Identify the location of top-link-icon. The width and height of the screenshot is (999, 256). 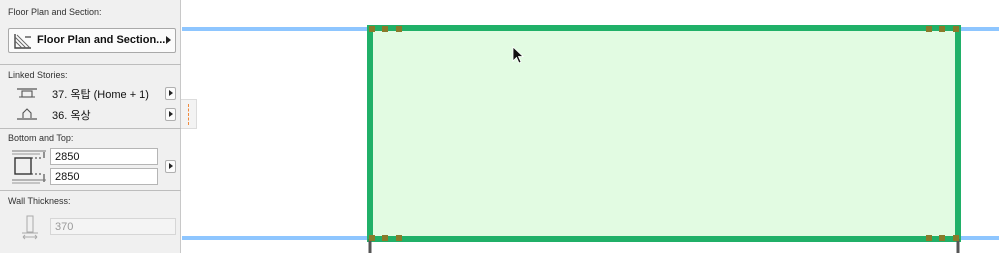
(27, 94).